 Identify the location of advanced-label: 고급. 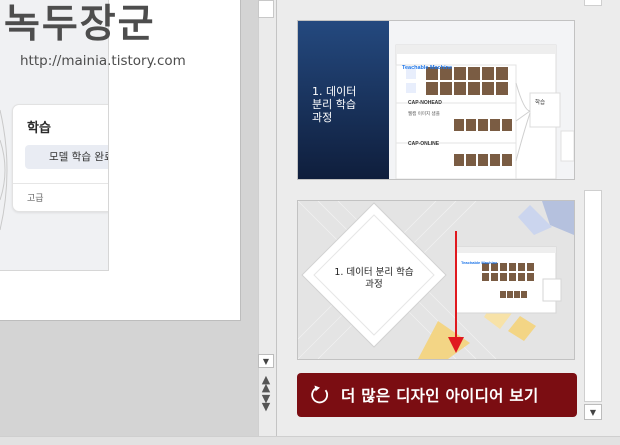
(35, 199).